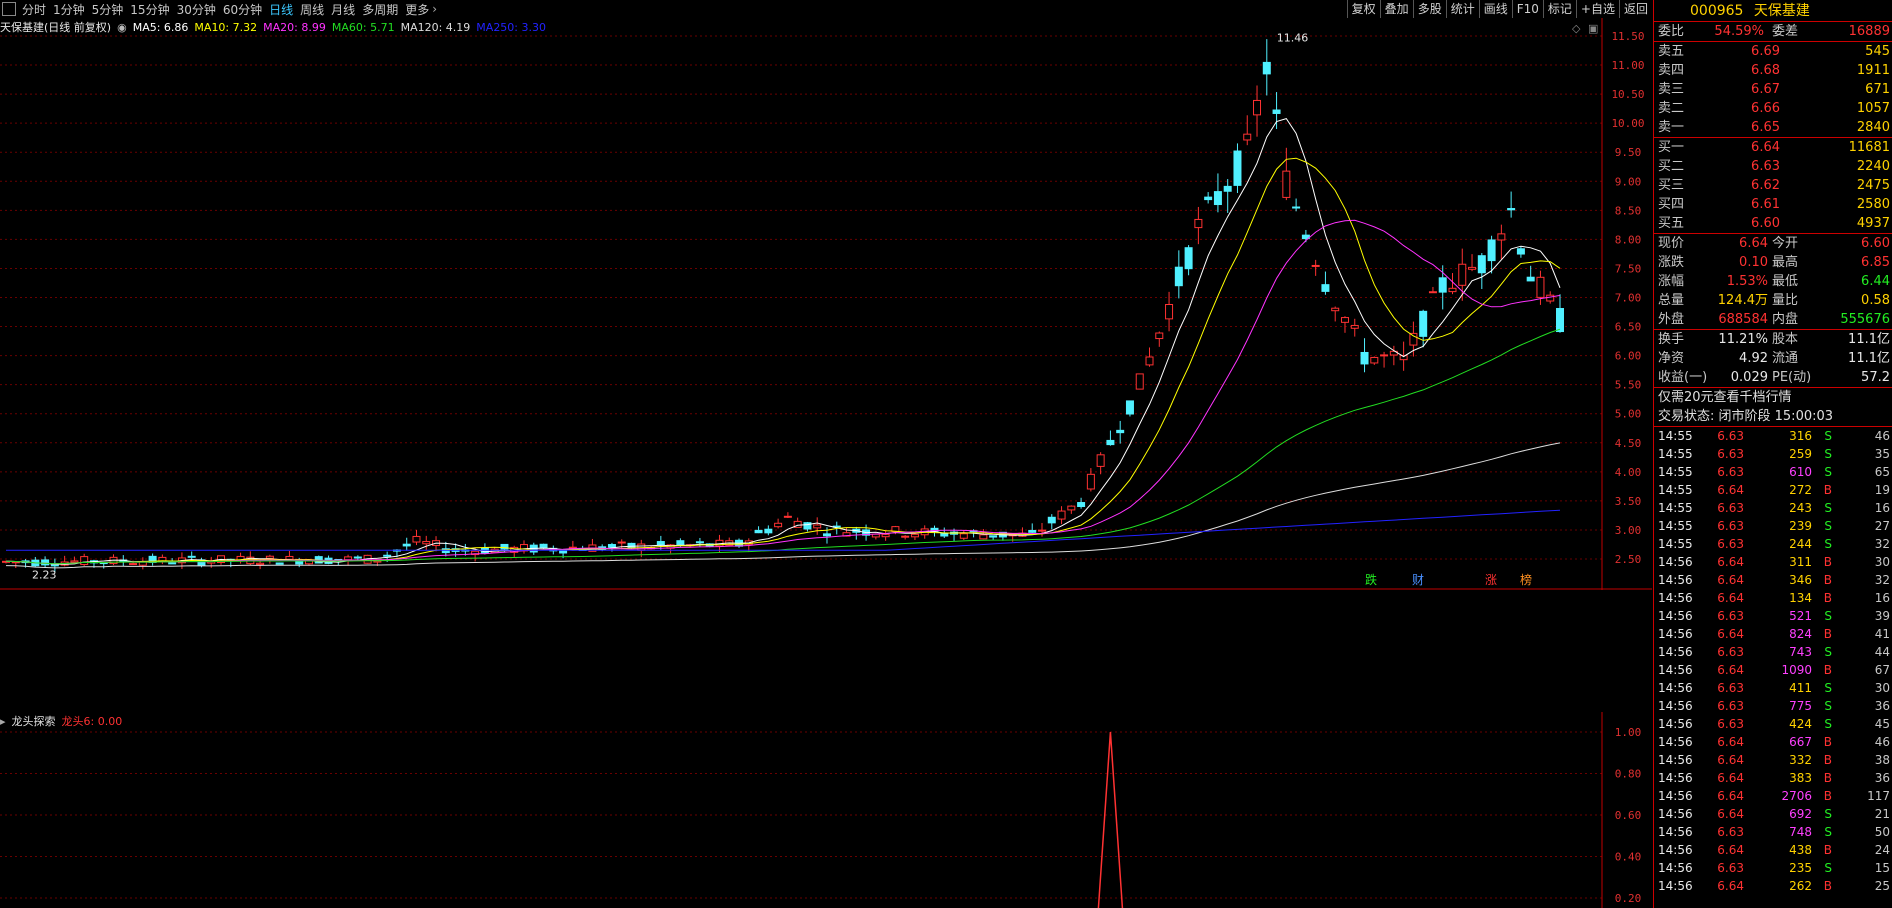 Image resolution: width=1892 pixels, height=908 pixels. What do you see at coordinates (284, 9) in the screenshot?
I see `period-tab: 日线` at bounding box center [284, 9].